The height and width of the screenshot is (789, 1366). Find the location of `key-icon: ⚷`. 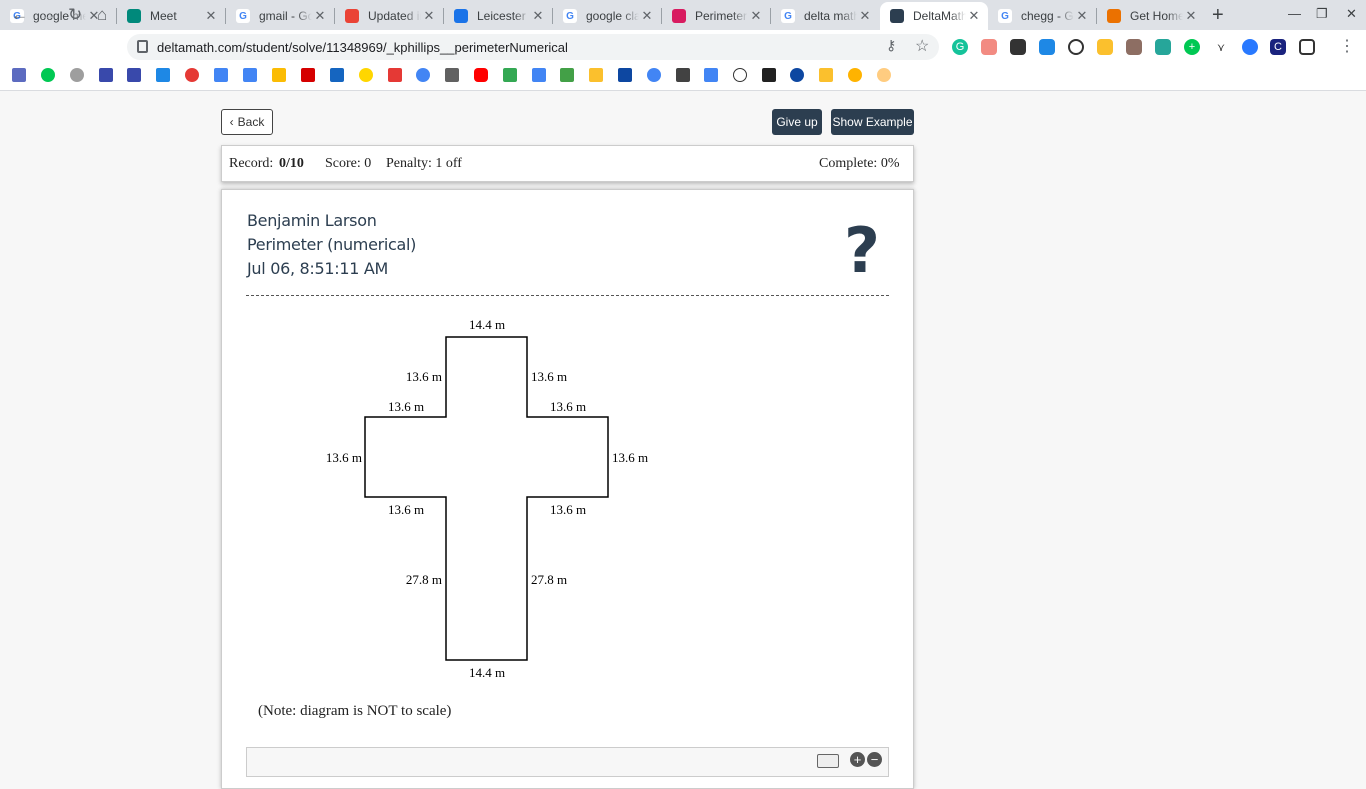

key-icon: ⚷ is located at coordinates (891, 45).